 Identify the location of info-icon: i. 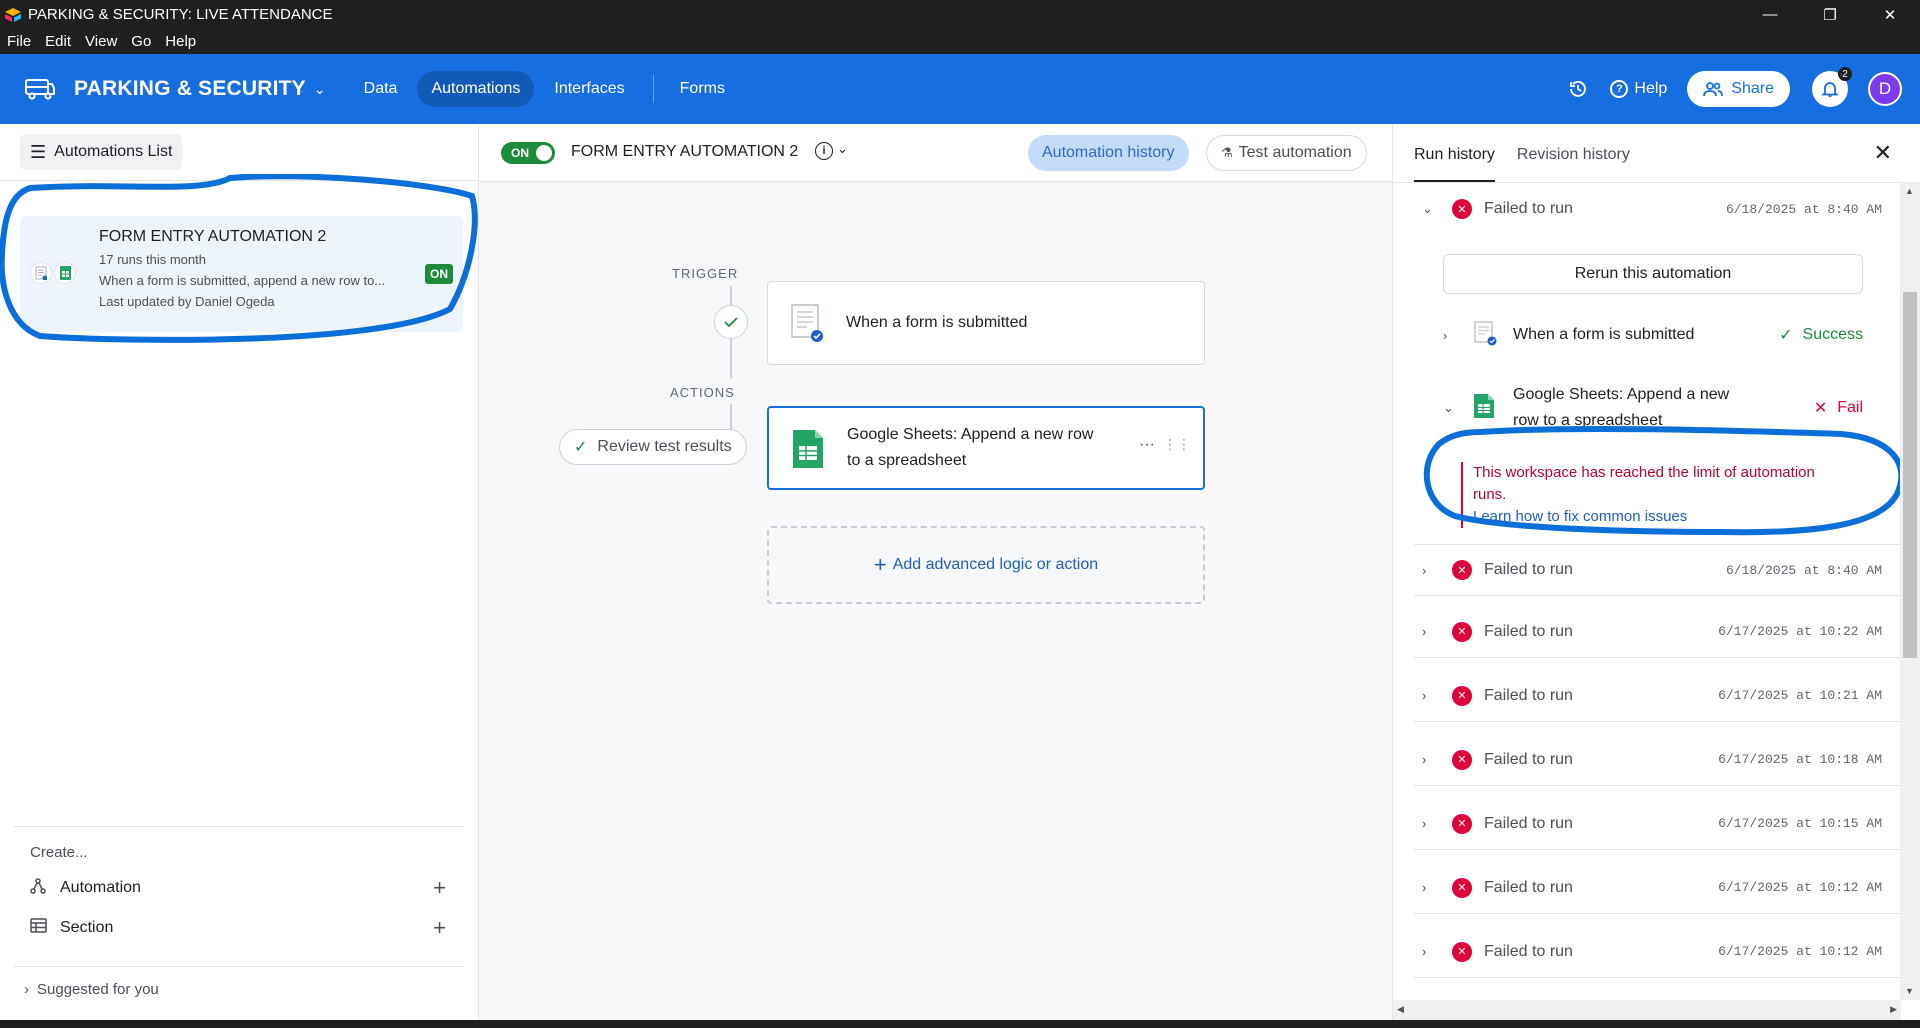
(824, 151).